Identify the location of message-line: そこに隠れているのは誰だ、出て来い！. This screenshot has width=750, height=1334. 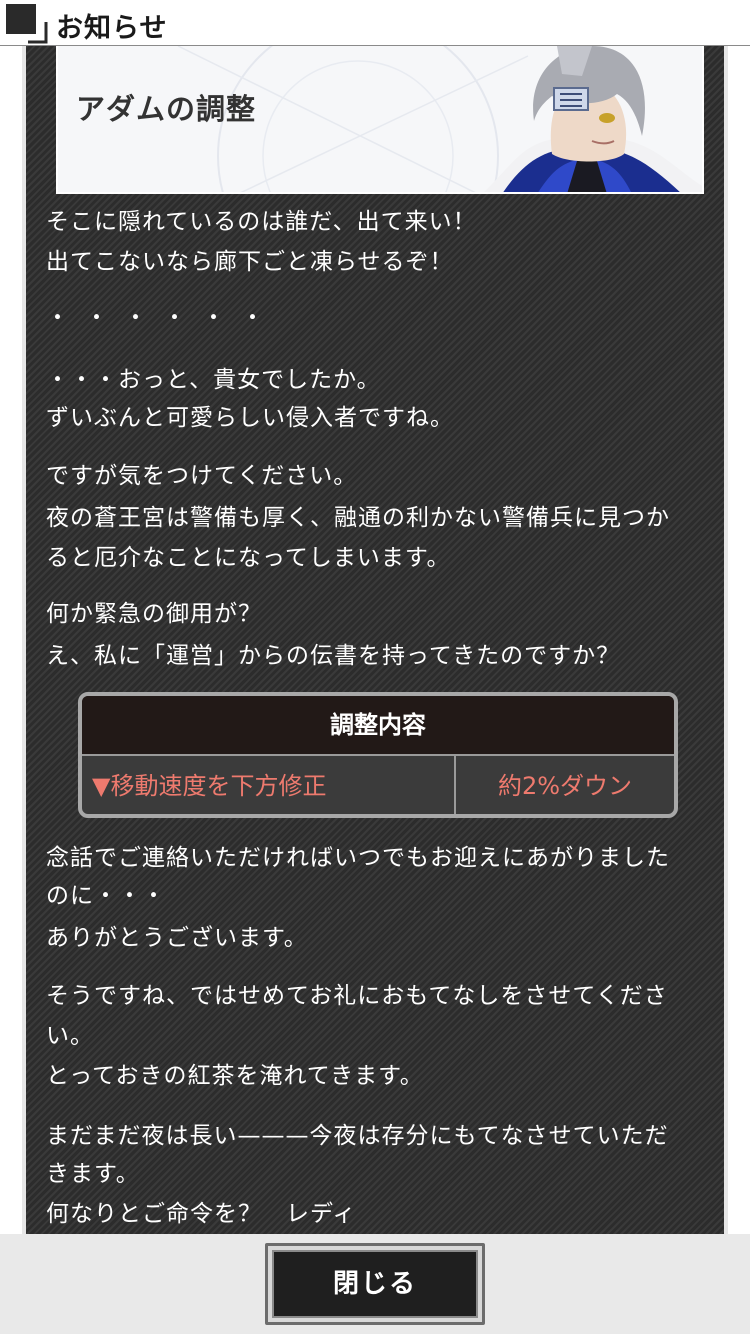
(261, 222).